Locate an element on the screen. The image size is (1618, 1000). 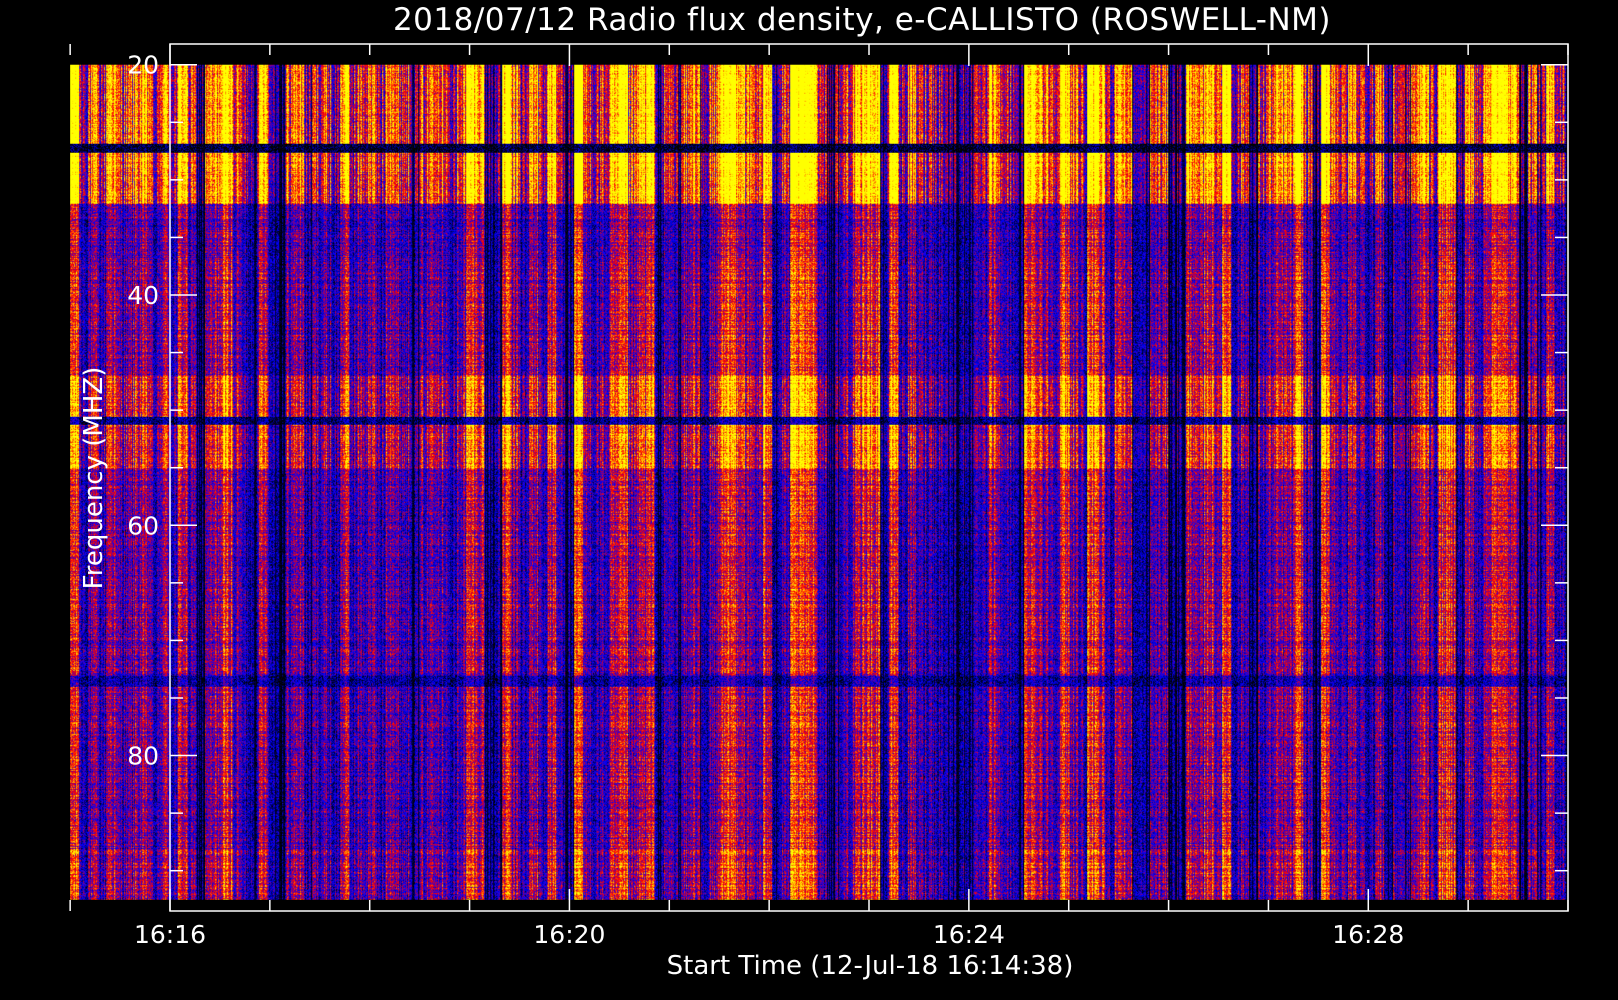
y-axis-label: Frequency (MHZ) is located at coordinates (94, 478).